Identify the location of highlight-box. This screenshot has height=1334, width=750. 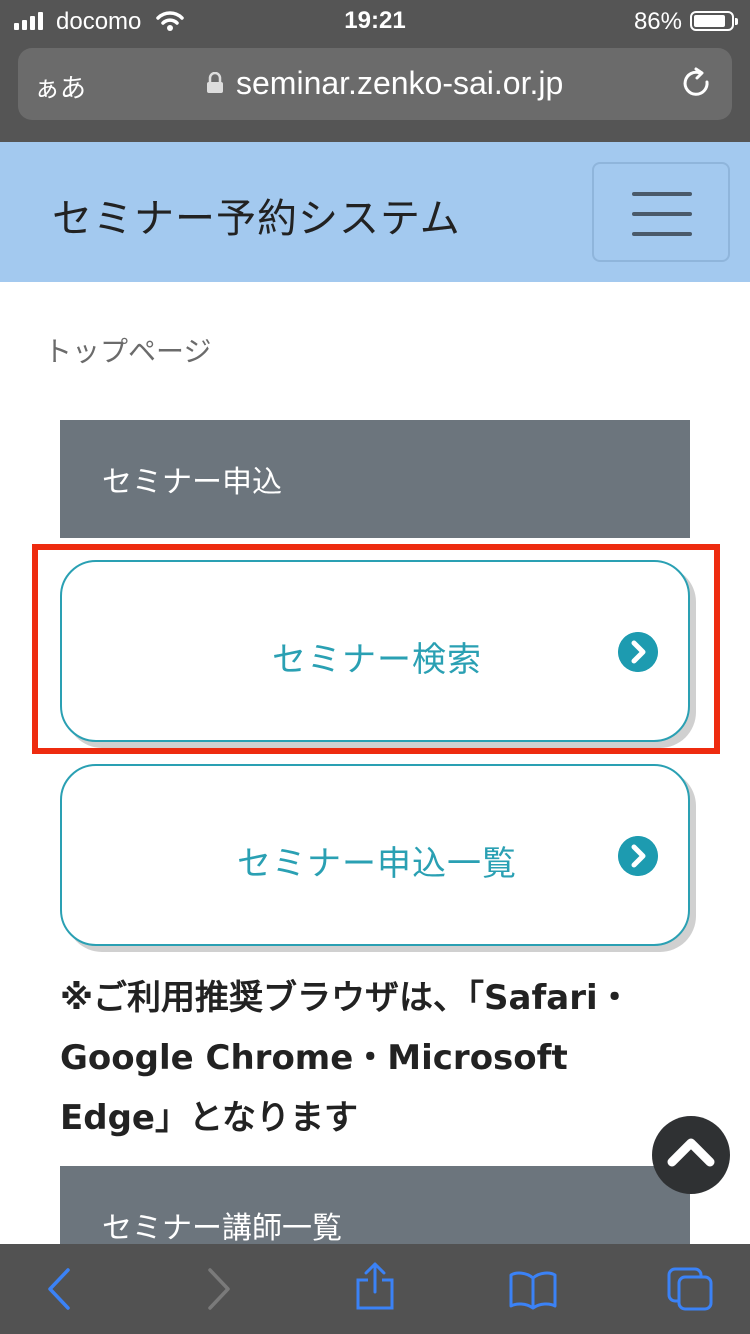
(376, 649).